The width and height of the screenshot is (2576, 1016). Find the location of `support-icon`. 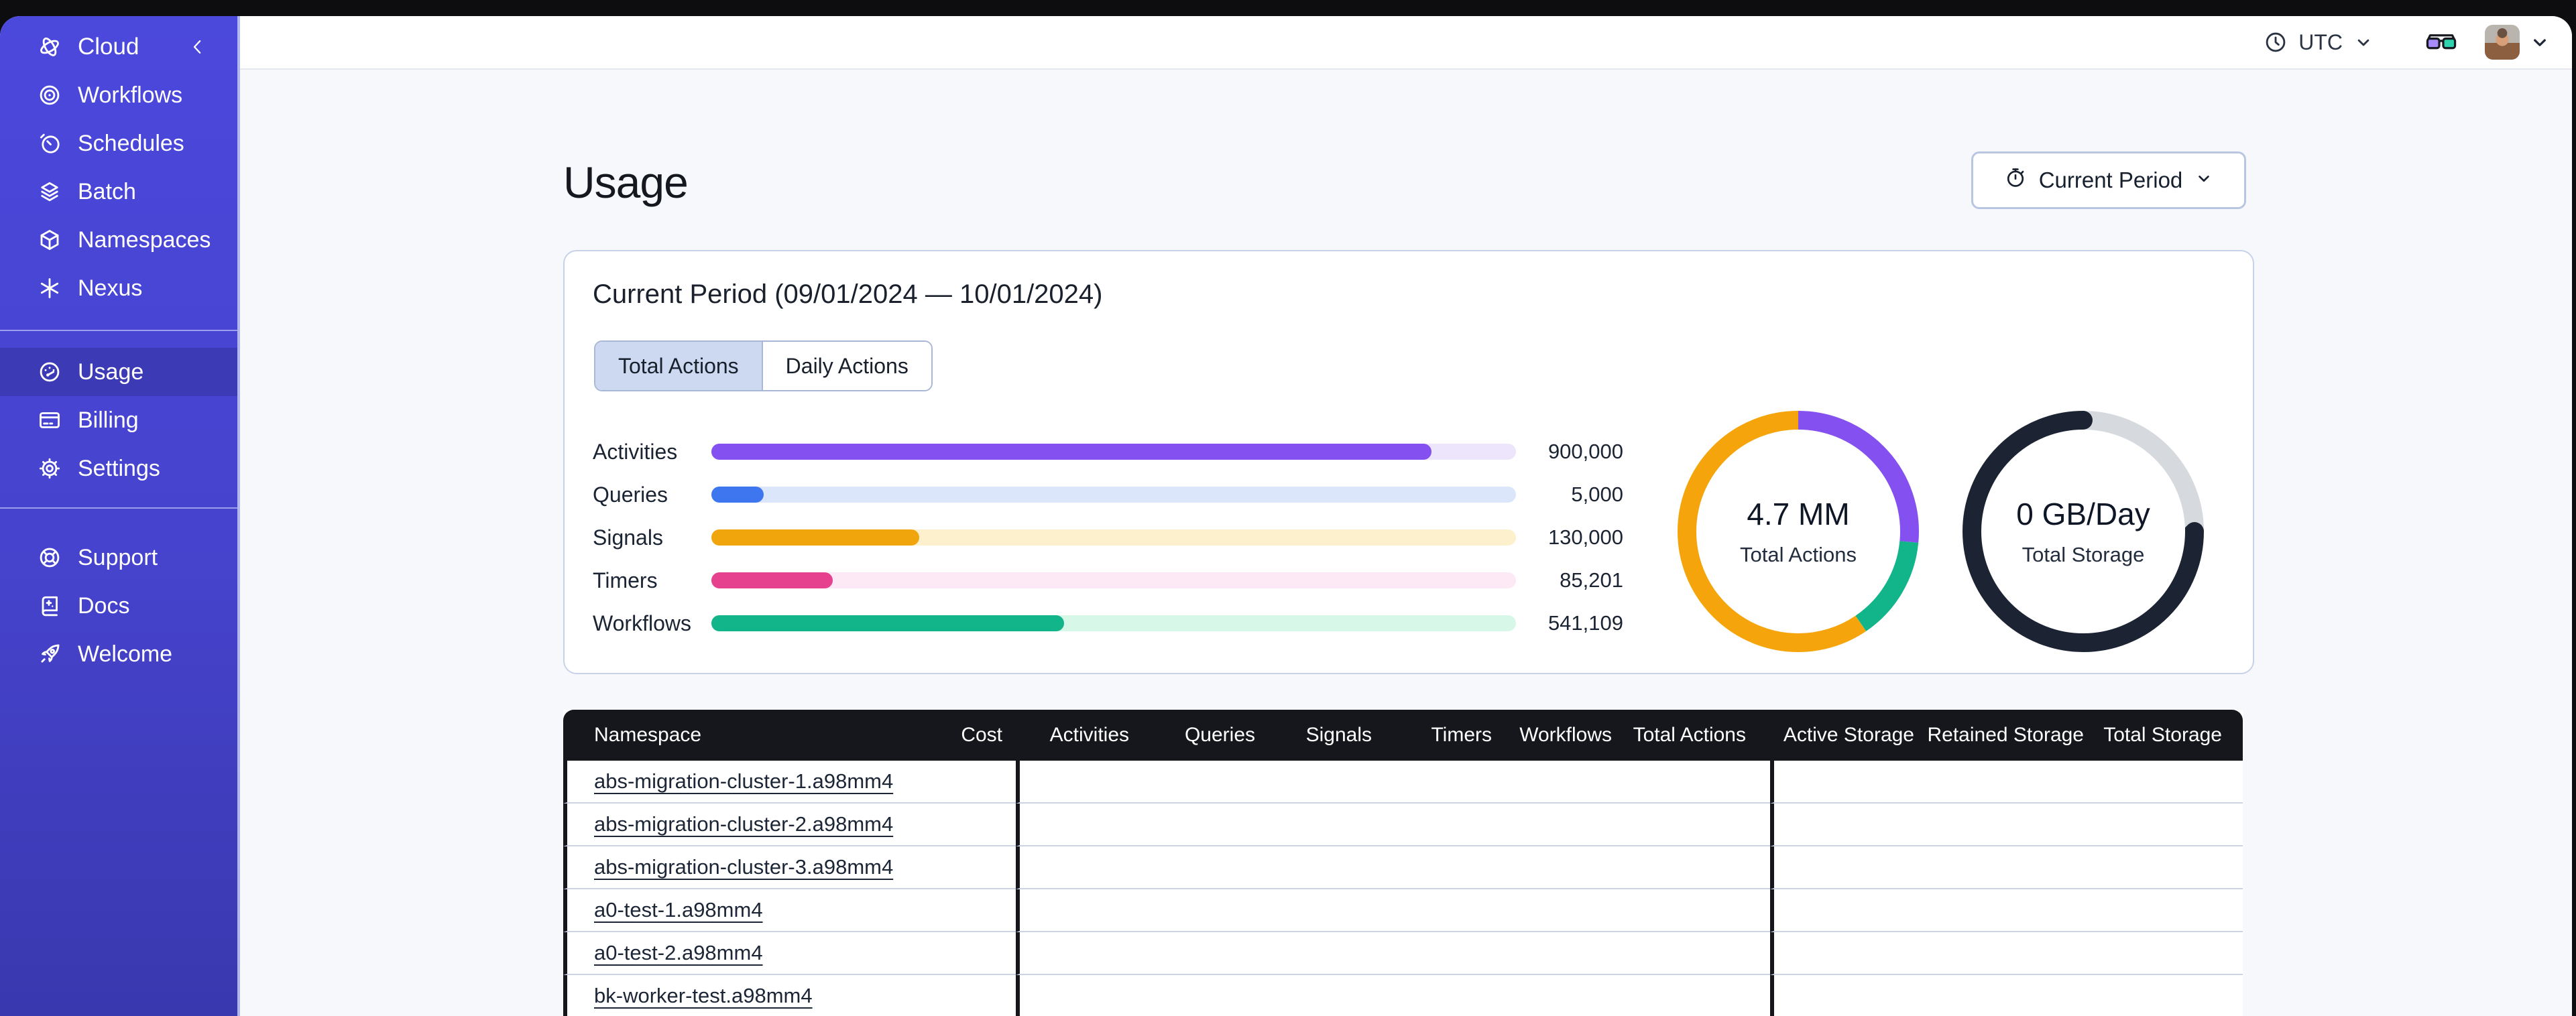

support-icon is located at coordinates (50, 558).